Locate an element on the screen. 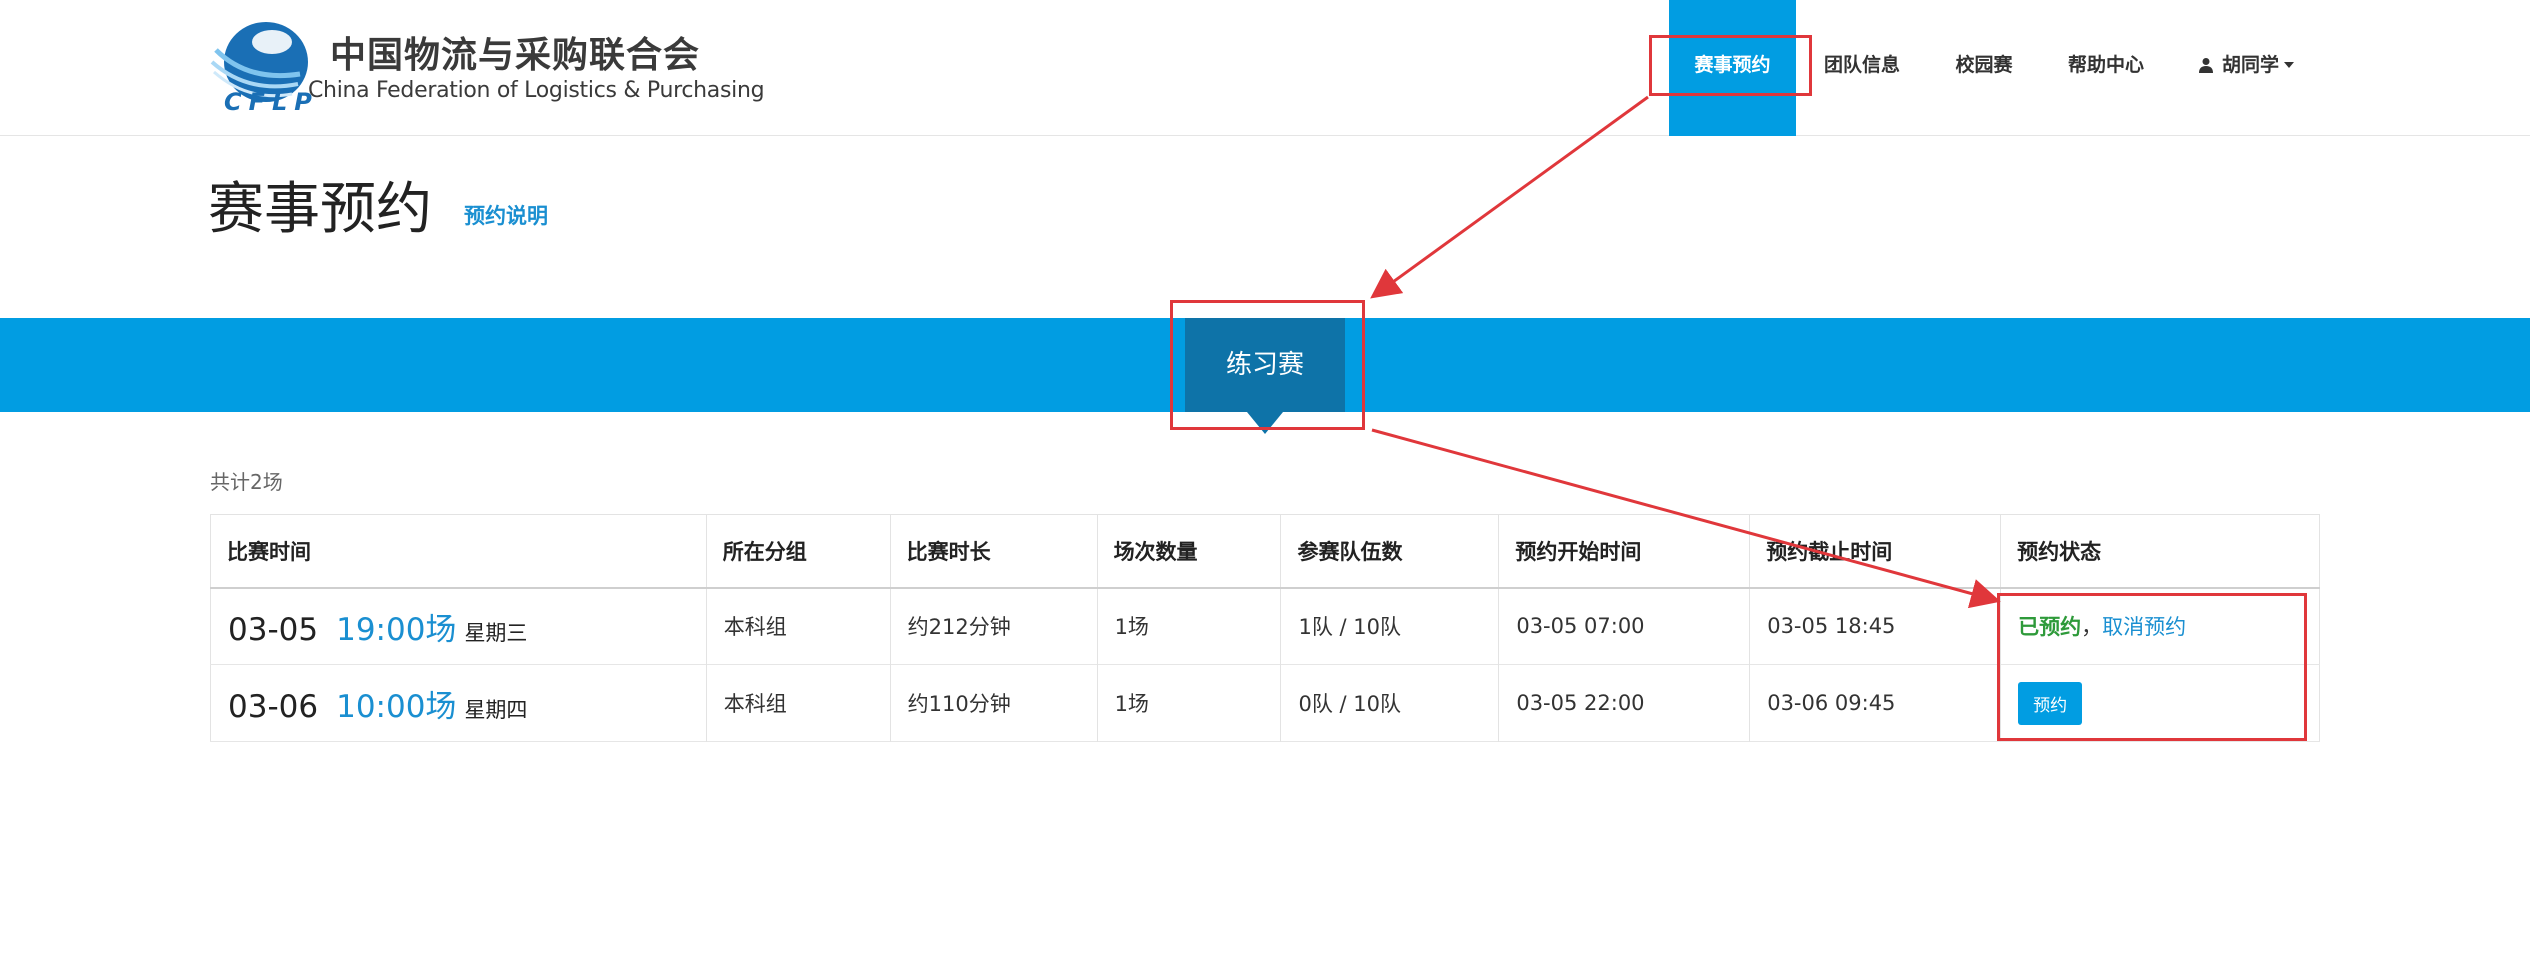 Image resolution: width=2530 pixels, height=966 pixels. annotation-box-status is located at coordinates (2152, 667).